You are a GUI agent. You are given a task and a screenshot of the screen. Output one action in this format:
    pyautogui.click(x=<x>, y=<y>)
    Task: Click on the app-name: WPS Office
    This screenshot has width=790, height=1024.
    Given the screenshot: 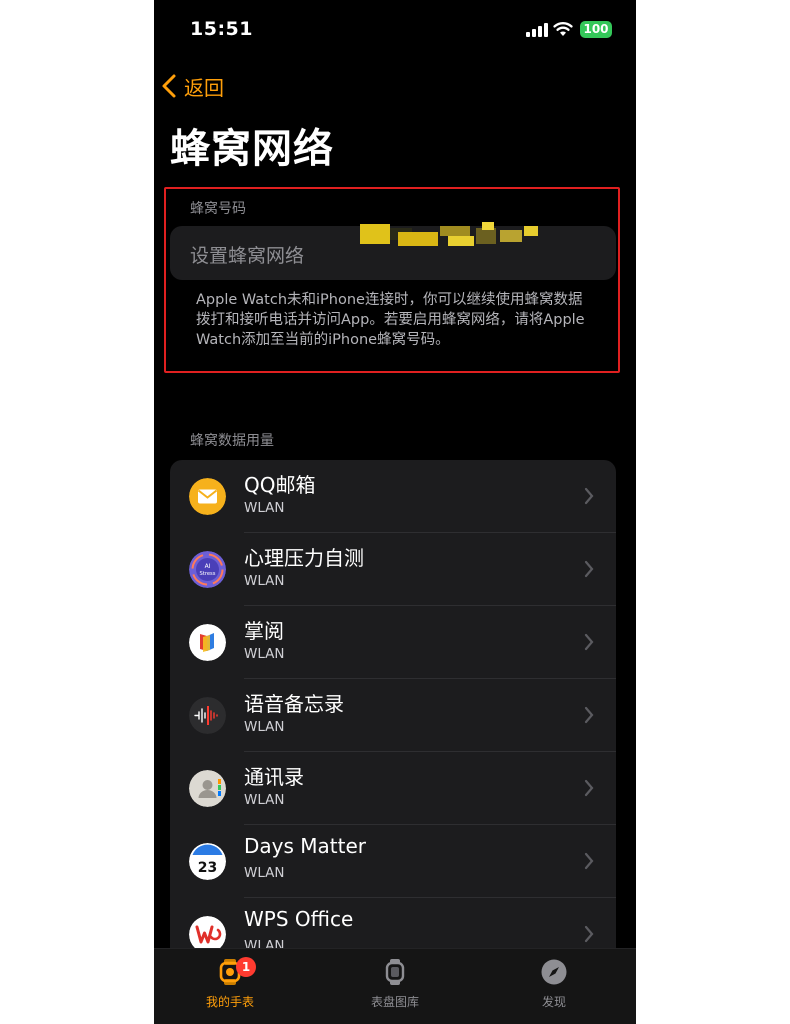 What is the action you would take?
    pyautogui.click(x=299, y=919)
    